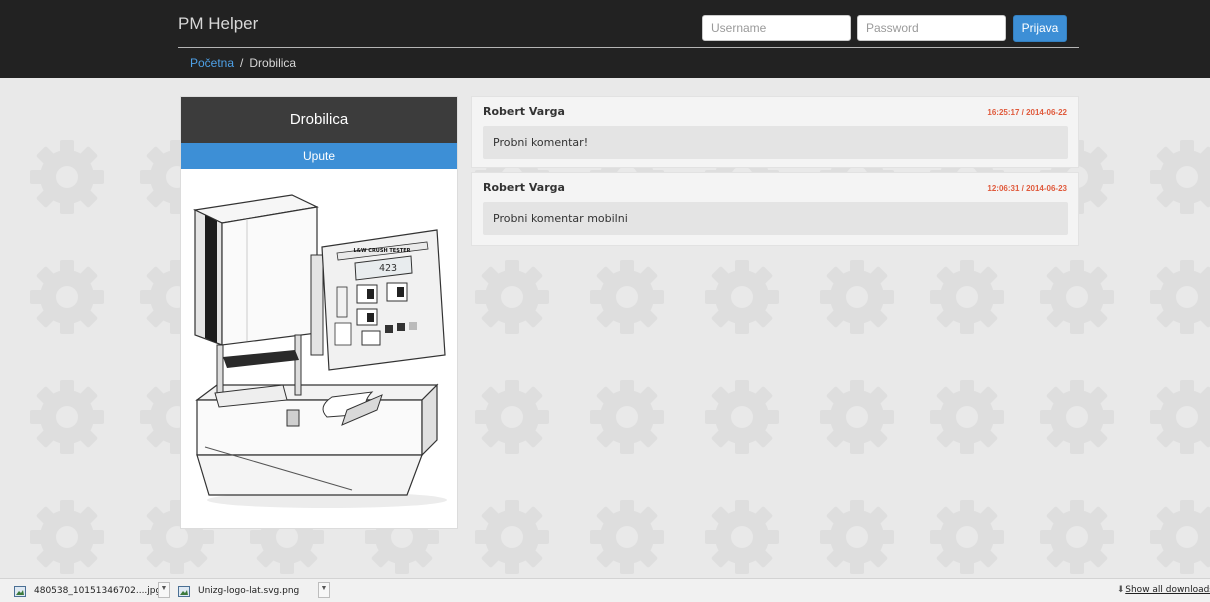 Image resolution: width=1210 pixels, height=602 pixels. Describe the element at coordinates (212, 63) in the screenshot. I see `breadcrumb-home-link: Početna` at that location.